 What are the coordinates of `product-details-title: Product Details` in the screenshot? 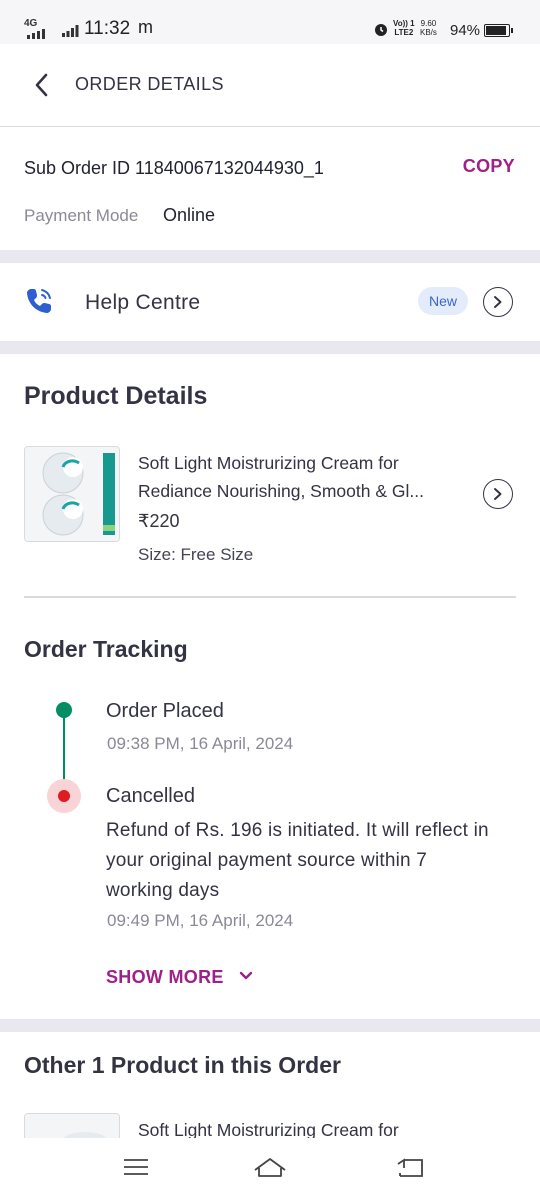 It's located at (116, 396).